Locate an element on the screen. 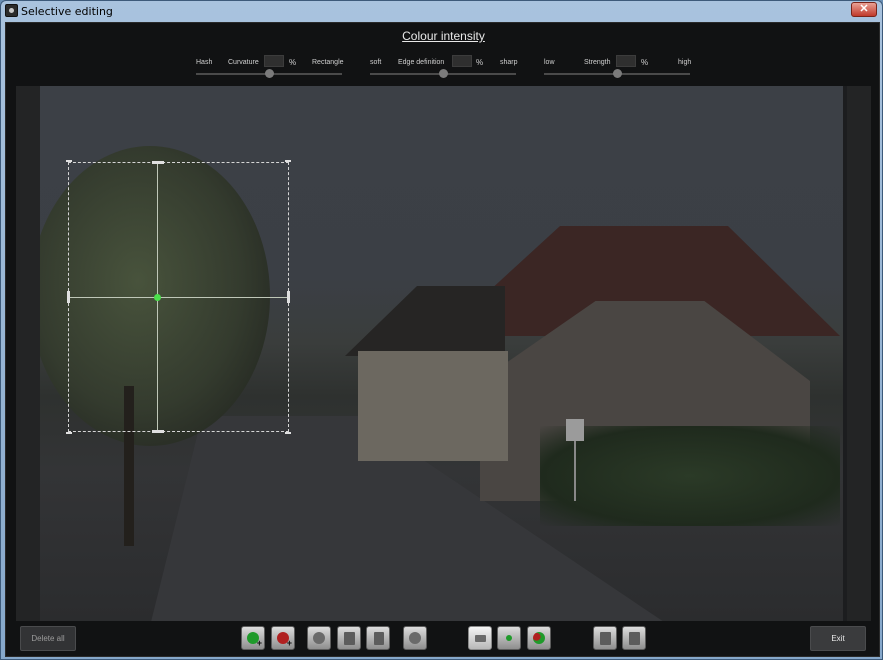 Image resolution: width=883 pixels, height=660 pixels. info-button is located at coordinates (634, 638).